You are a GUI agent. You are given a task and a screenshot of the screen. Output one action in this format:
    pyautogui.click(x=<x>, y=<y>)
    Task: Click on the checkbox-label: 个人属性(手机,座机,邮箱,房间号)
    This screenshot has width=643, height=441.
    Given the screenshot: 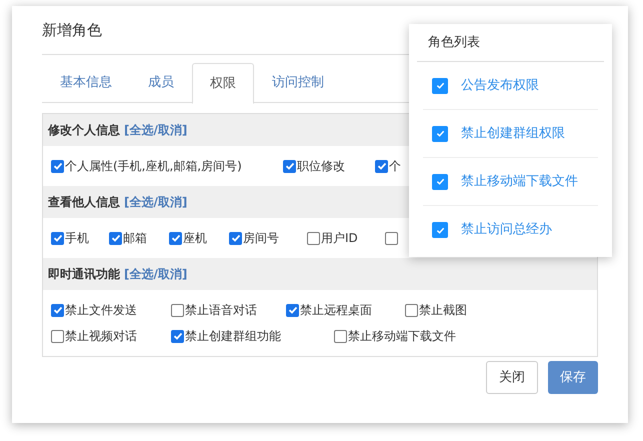 What is the action you would take?
    pyautogui.click(x=153, y=166)
    